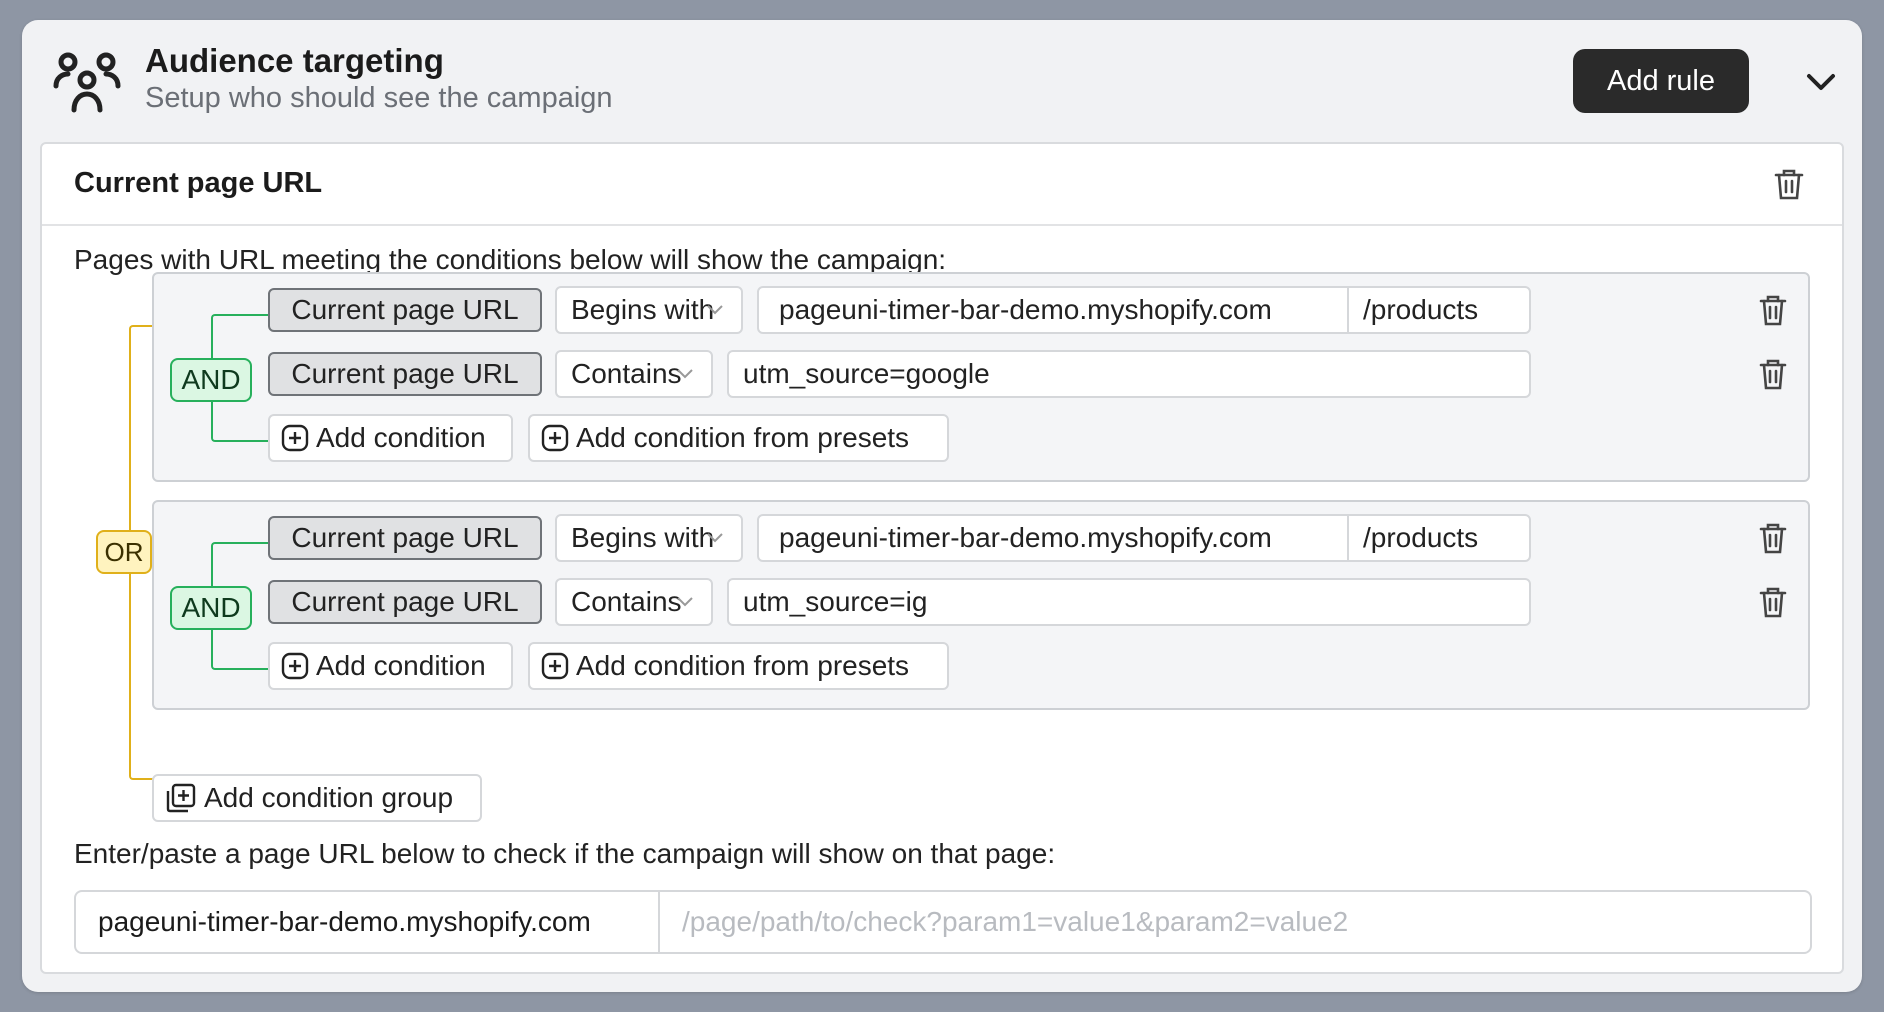  I want to click on url-check-field: pageuni-timer-bar-demo.myshopify.com, so click(943, 922).